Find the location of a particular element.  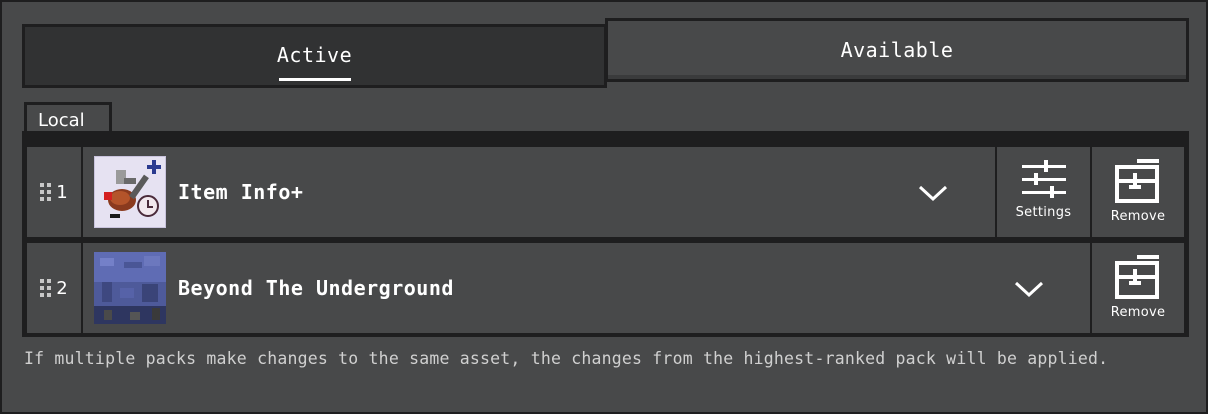

section-tab-label: Local is located at coordinates (61, 120).